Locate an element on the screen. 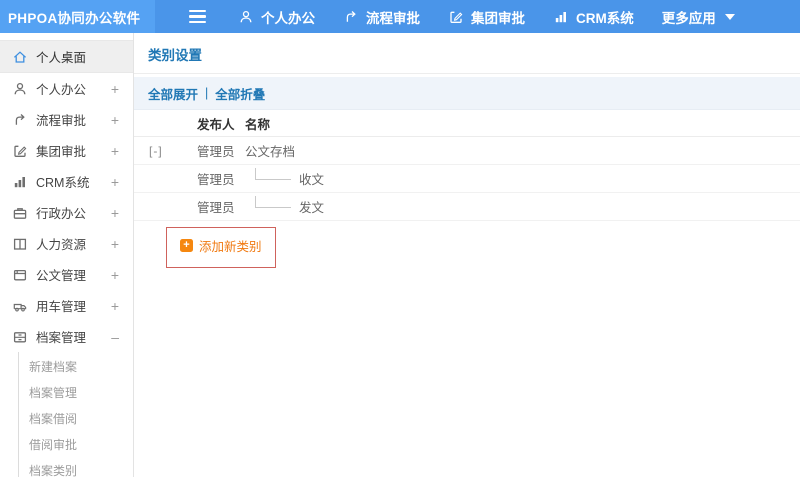 The image size is (800, 477). sidebar-item-personal-desktop: 个人桌面 is located at coordinates (66, 56).